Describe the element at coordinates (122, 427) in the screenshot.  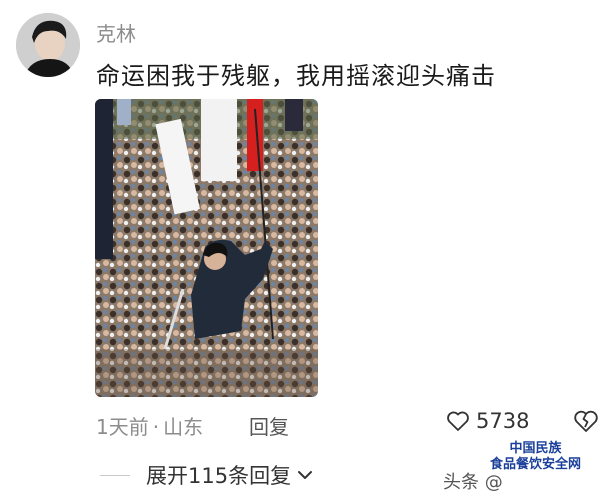
I see `comment-time: 1天前` at that location.